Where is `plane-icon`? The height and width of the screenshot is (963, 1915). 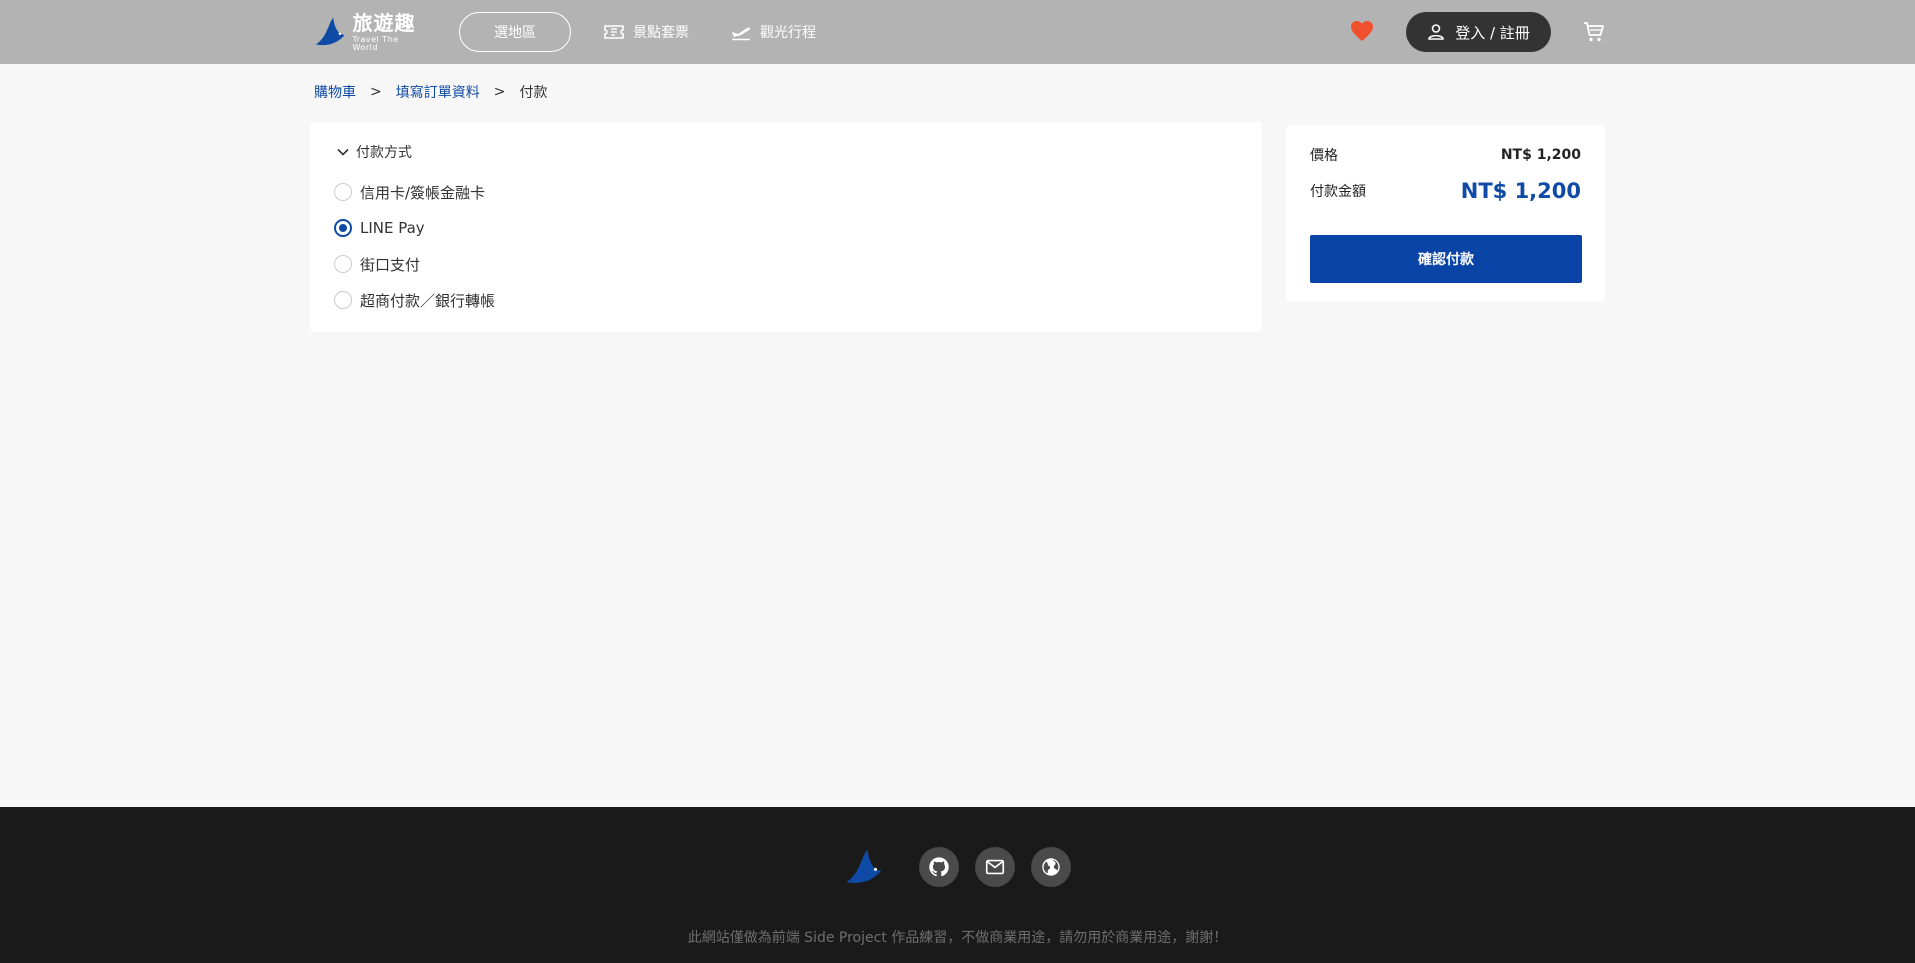 plane-icon is located at coordinates (741, 34).